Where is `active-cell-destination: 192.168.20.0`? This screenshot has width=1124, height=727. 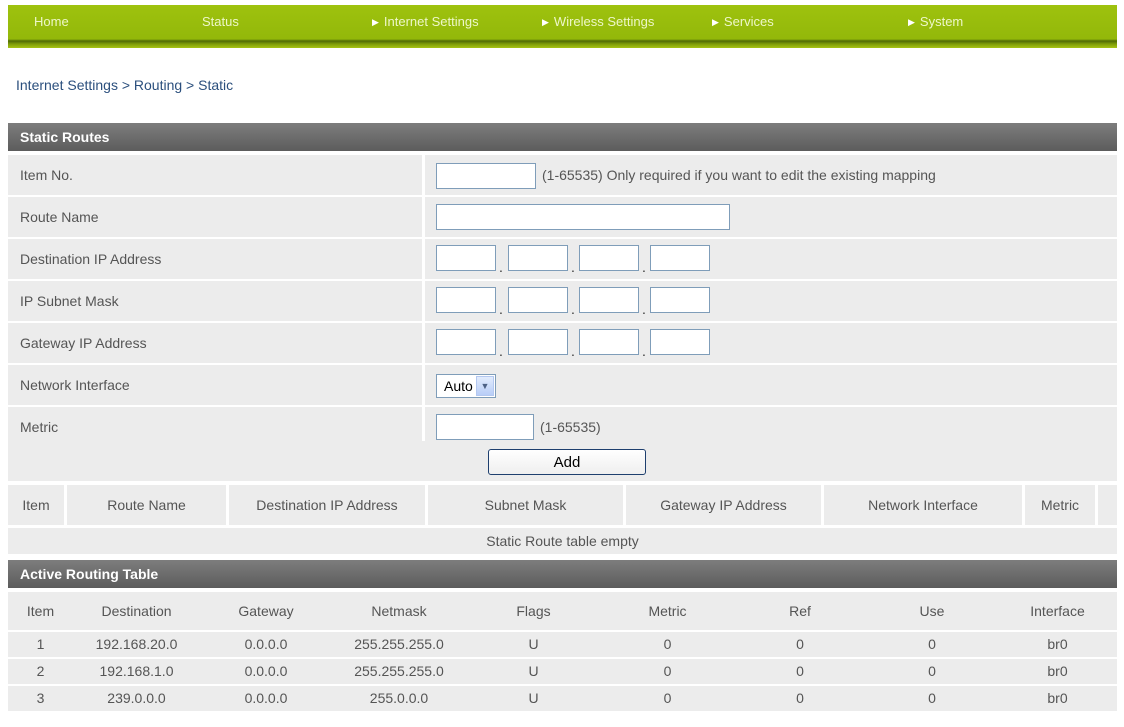 active-cell-destination: 192.168.20.0 is located at coordinates (136, 644).